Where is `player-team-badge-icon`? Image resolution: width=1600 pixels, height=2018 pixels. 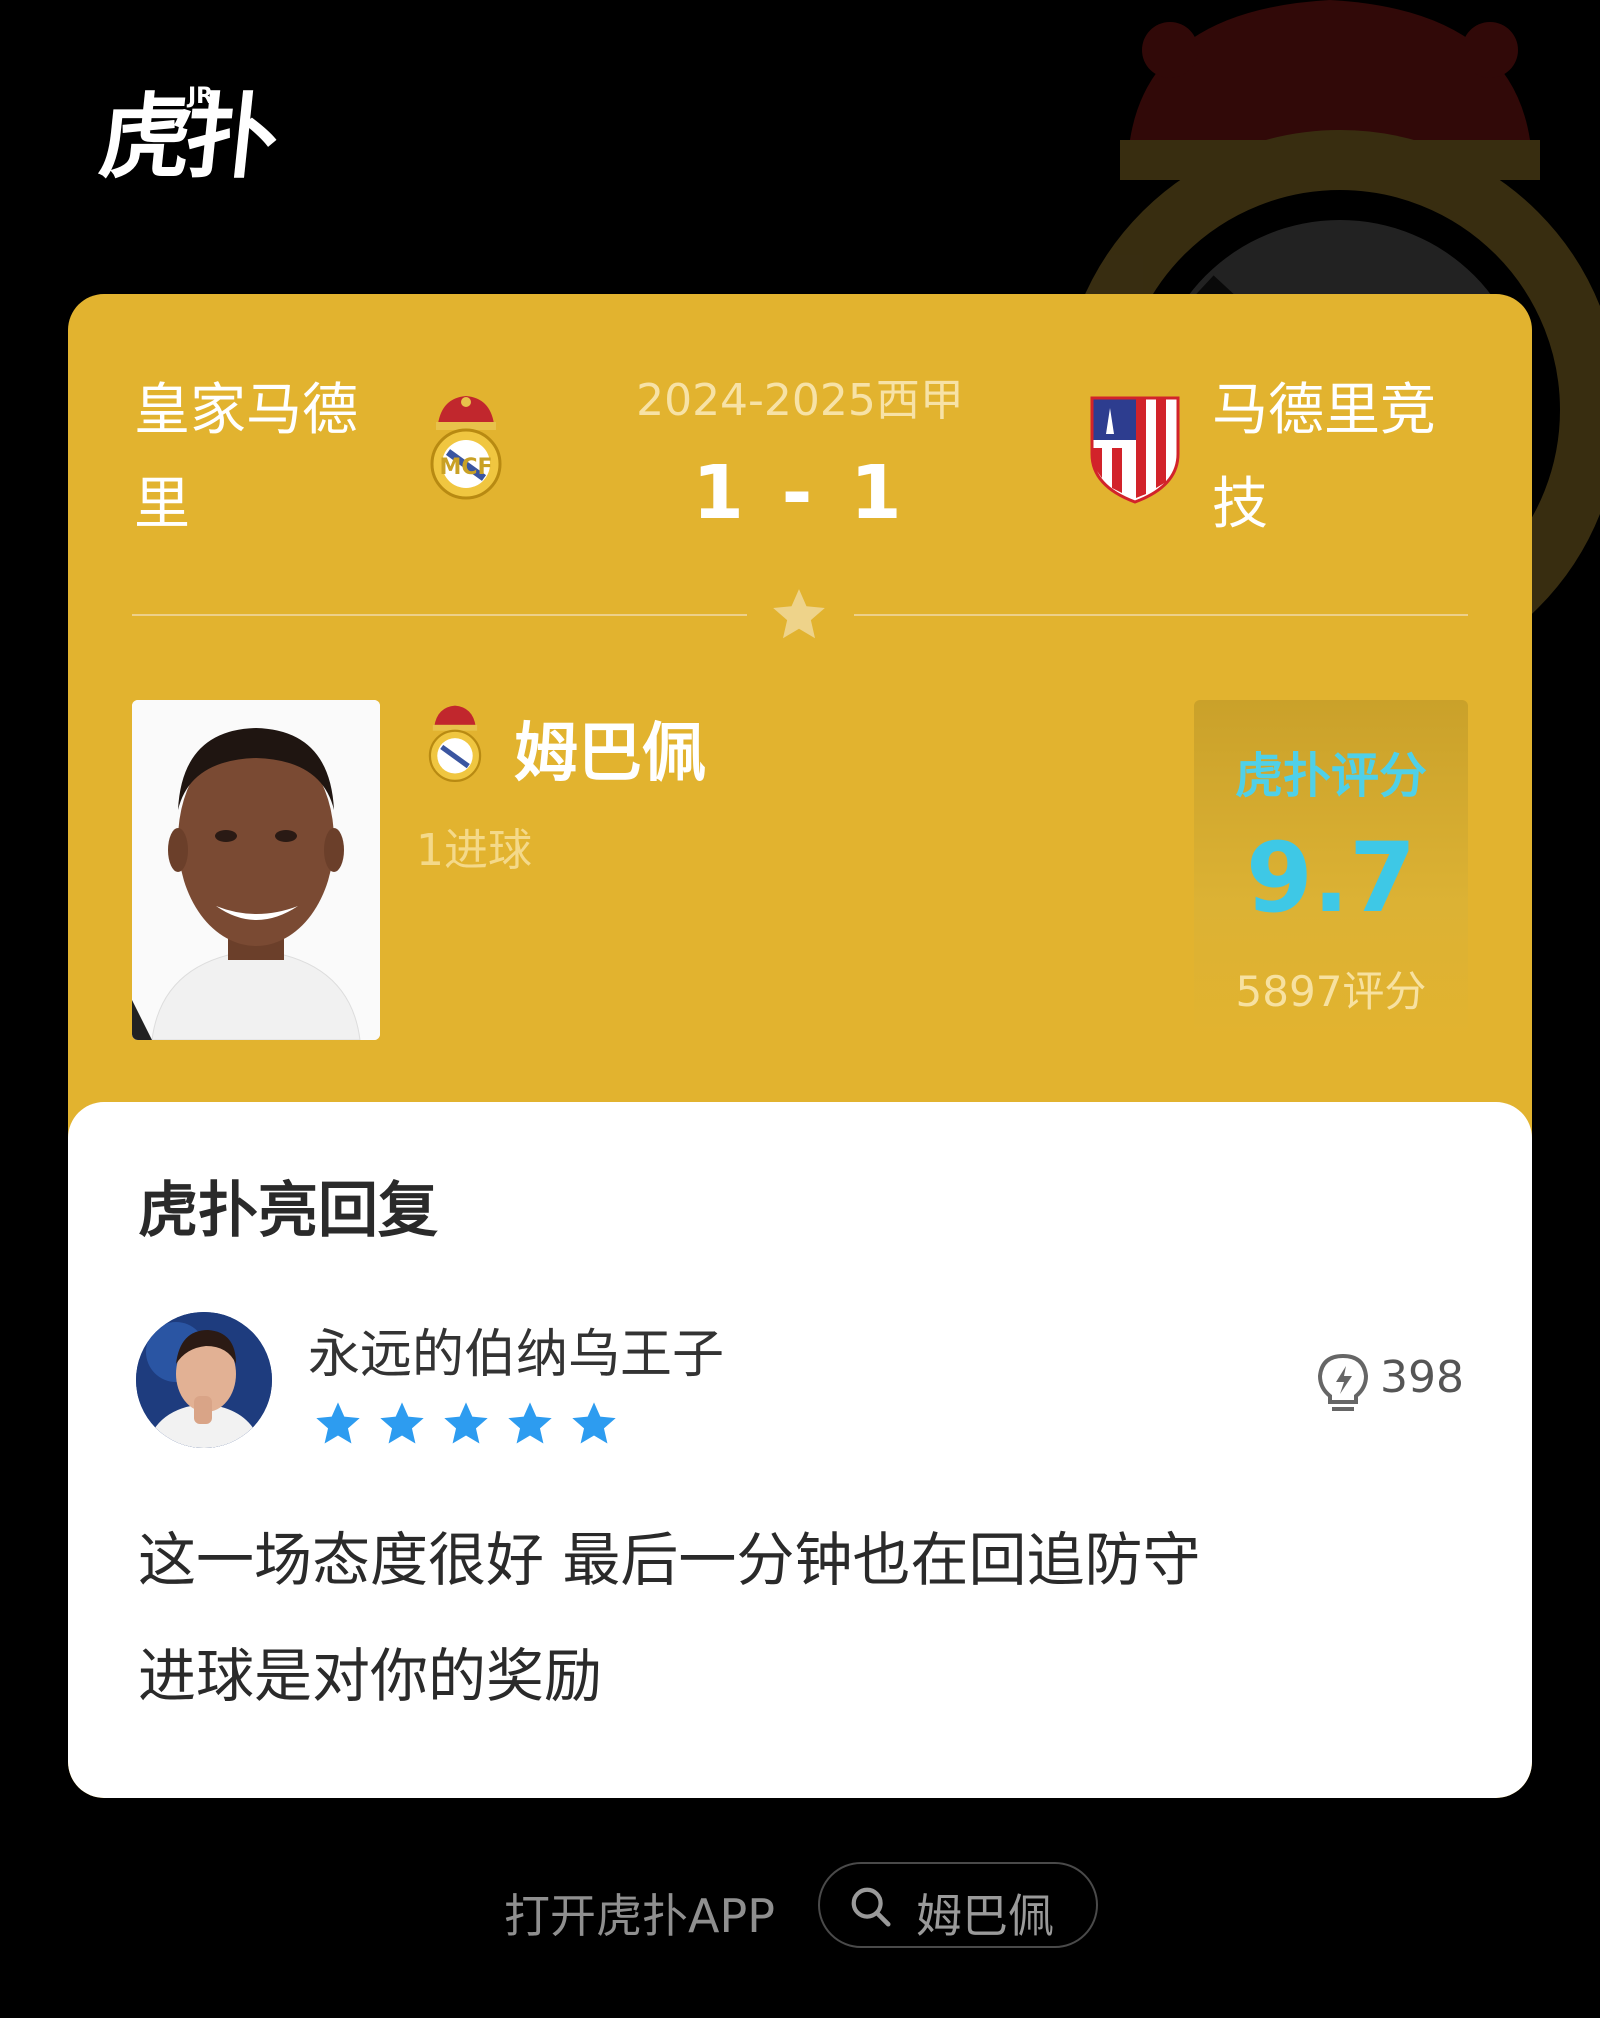 player-team-badge-icon is located at coordinates (455, 744).